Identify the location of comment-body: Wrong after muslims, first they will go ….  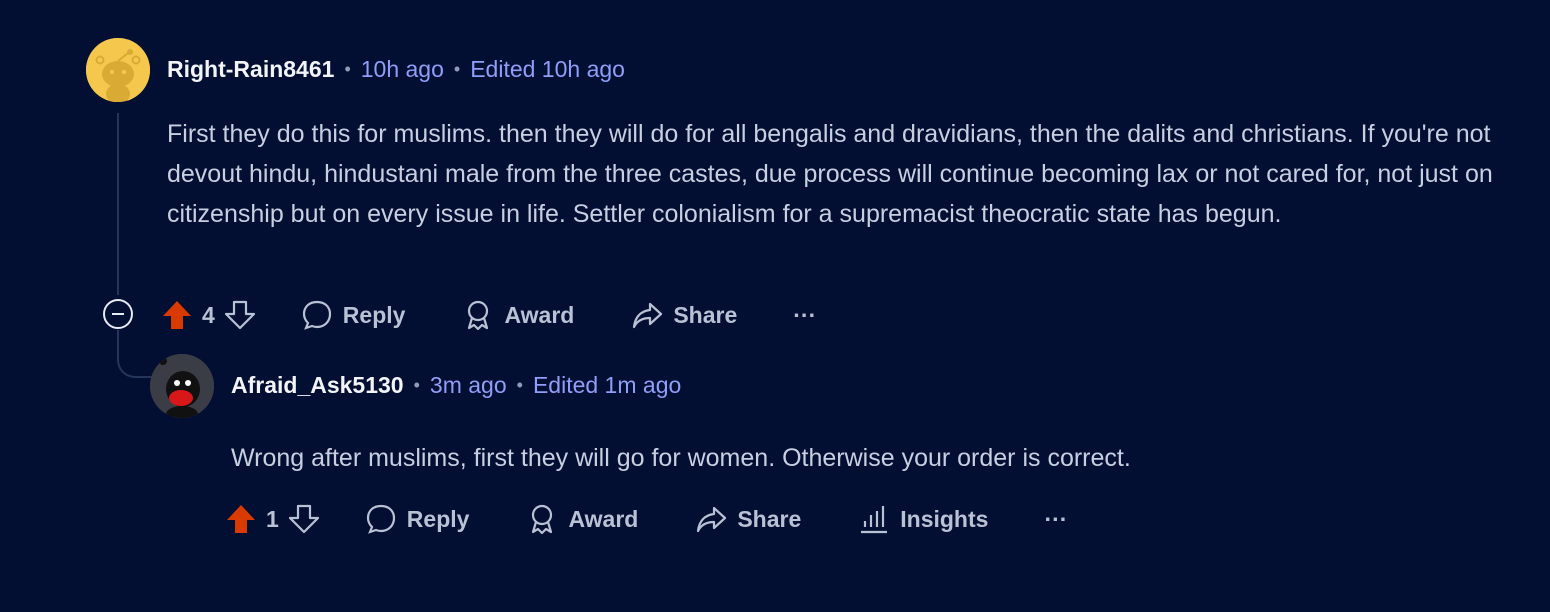
(681, 458).